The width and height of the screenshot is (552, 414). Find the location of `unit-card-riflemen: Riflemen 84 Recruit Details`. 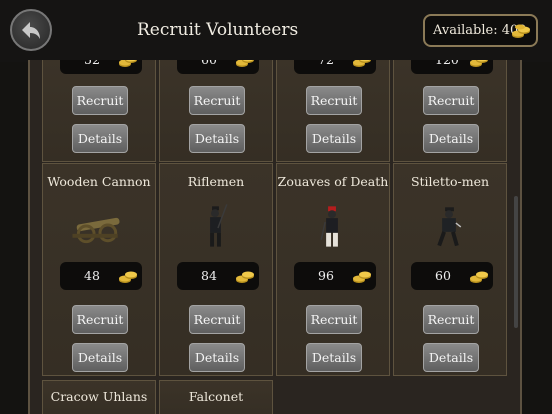

unit-card-riflemen: Riflemen 84 Recruit Details is located at coordinates (216, 269).